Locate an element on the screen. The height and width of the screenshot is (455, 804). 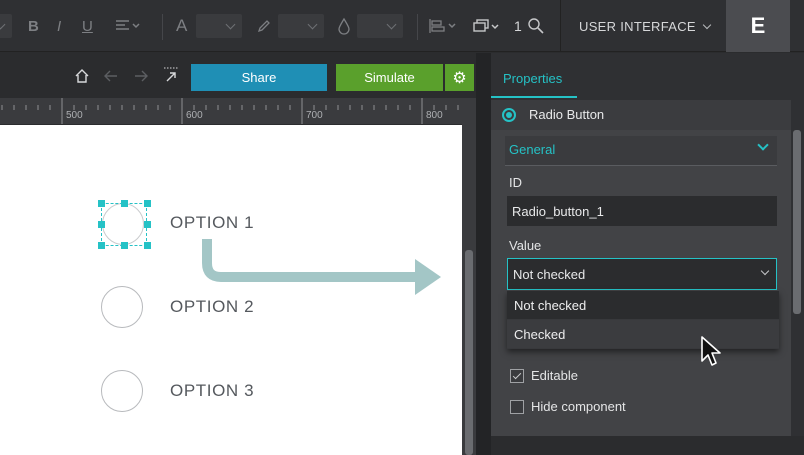
panel-footer is located at coordinates (647, 445).